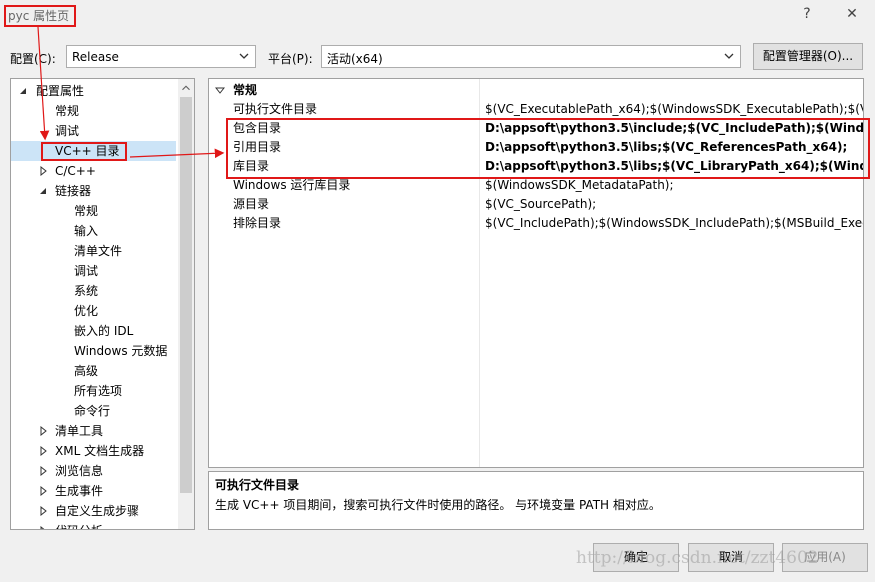 The image size is (875, 582). Describe the element at coordinates (535, 90) in the screenshot. I see `grid-section-general: 常规` at that location.